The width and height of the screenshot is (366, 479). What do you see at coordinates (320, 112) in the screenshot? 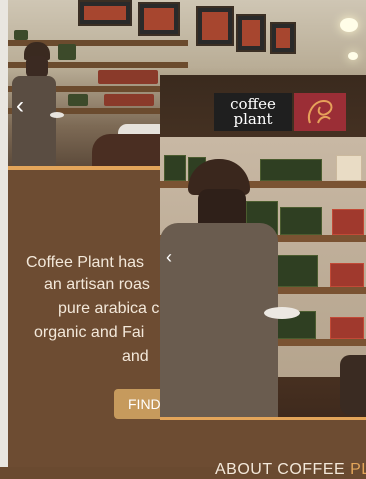
I see `logo-emblem-icon` at bounding box center [320, 112].